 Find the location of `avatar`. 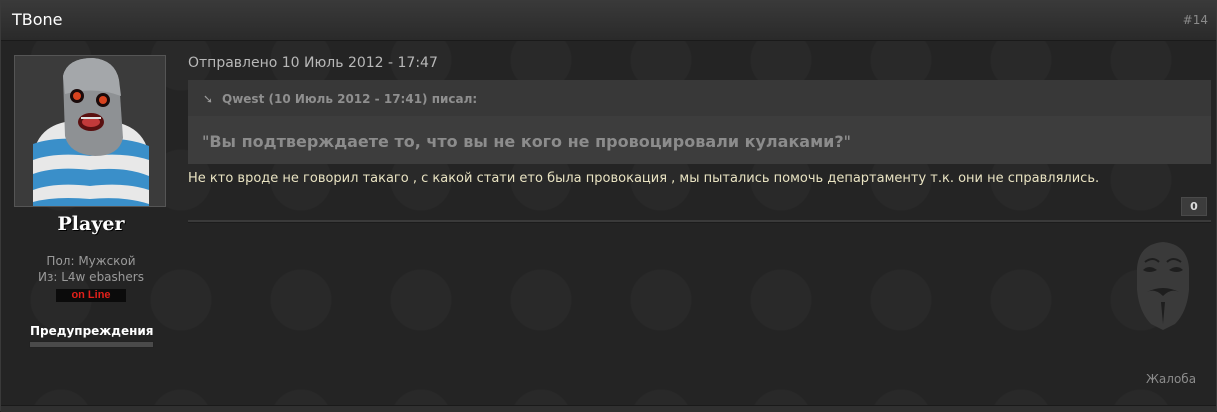

avatar is located at coordinates (90, 131).